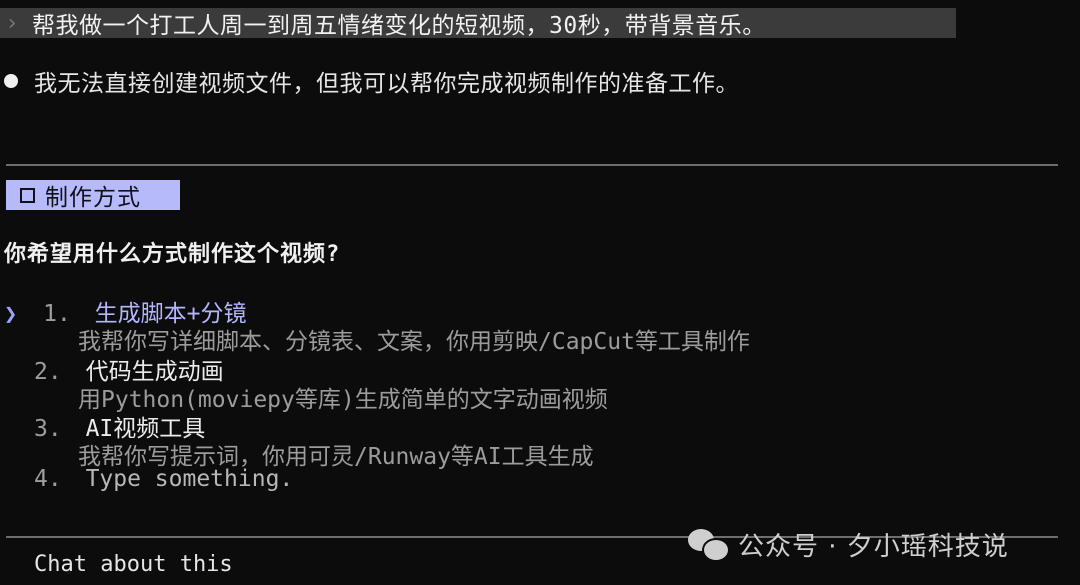  Describe the element at coordinates (172, 254) in the screenshot. I see `question-text: 你希望用什么方式制作这个视频?` at that location.